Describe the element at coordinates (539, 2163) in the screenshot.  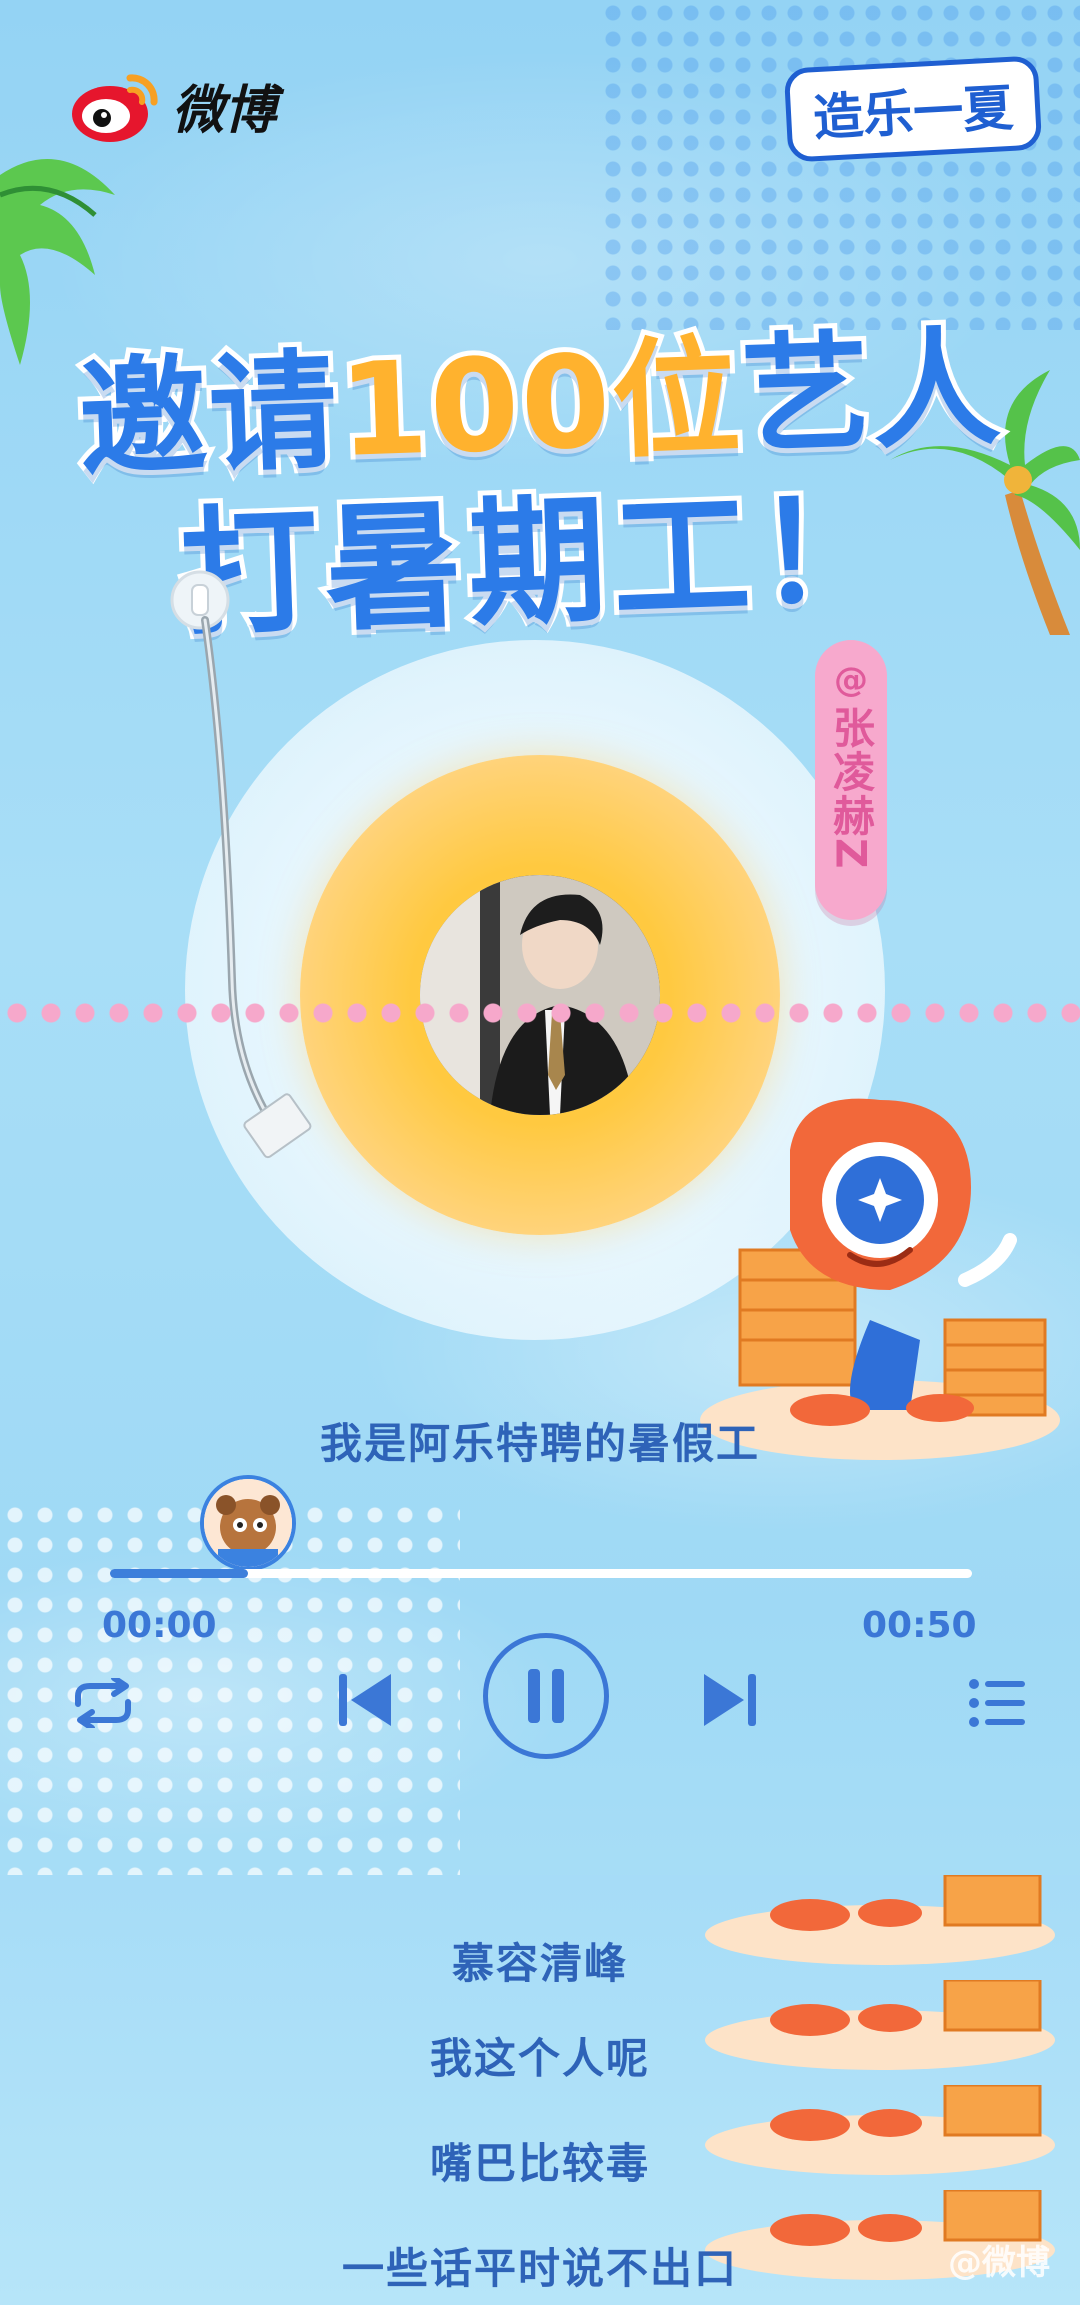
I see `lyric-line: 嘴巴比较毒` at that location.